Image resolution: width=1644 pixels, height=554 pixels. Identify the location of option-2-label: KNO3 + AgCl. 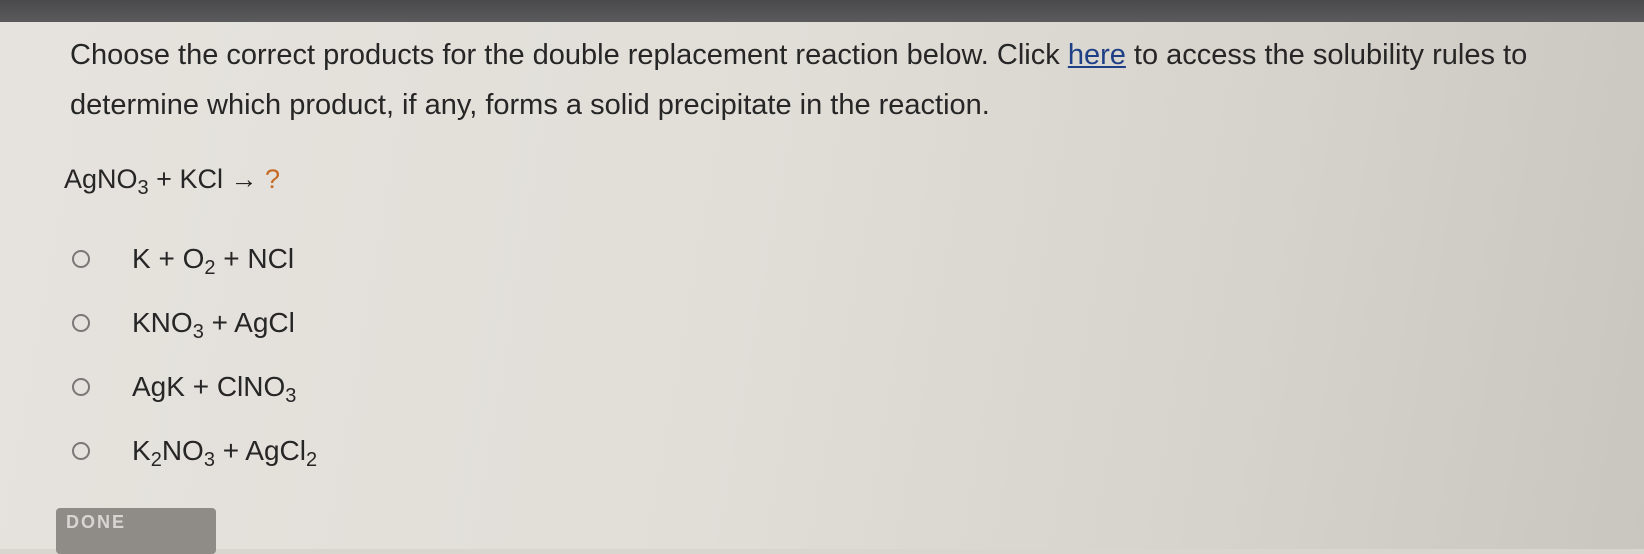
(213, 324).